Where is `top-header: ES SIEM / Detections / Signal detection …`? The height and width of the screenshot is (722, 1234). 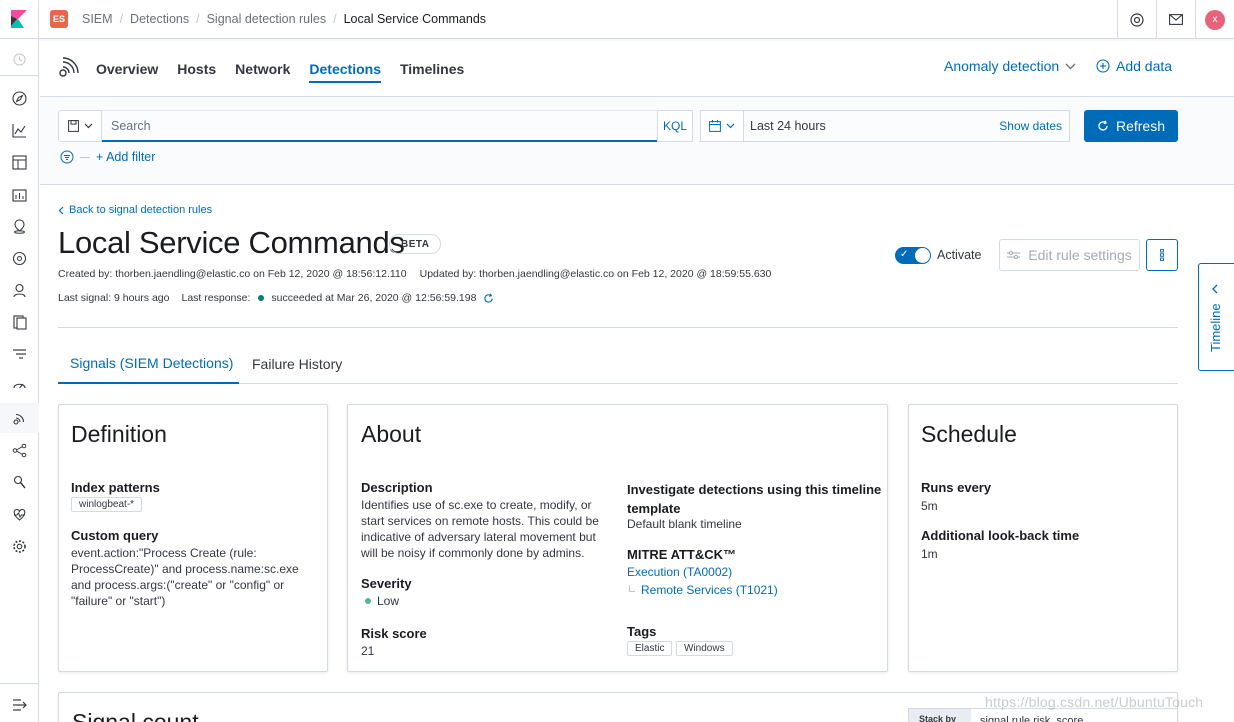
top-header: ES SIEM / Detections / Signal detection … is located at coordinates (617, 19).